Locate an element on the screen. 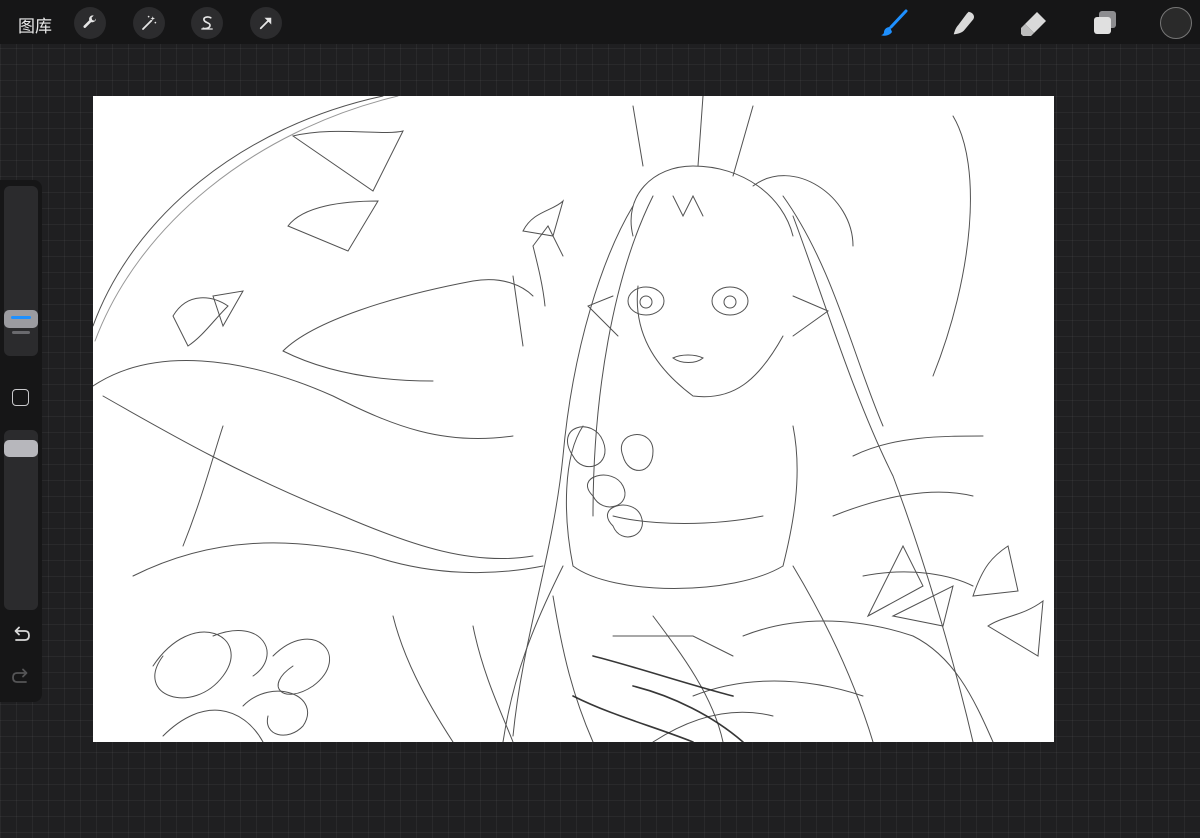 This screenshot has height=838, width=1200. undo-arrow-icon is located at coordinates (22, 633).